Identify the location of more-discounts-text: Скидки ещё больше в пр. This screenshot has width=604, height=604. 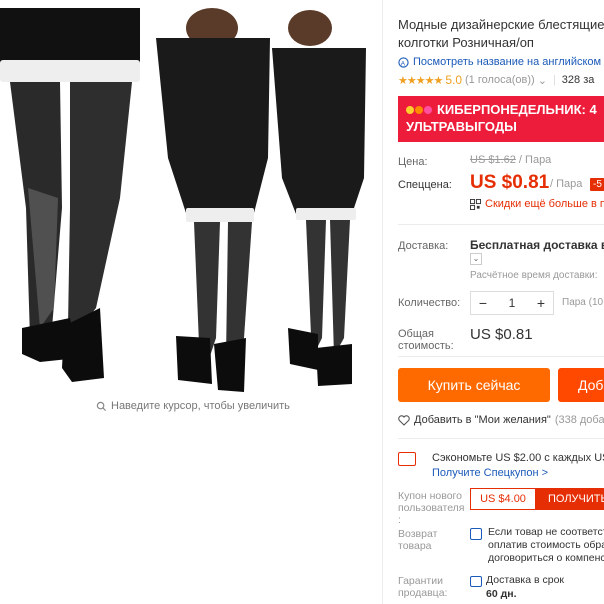
(544, 204).